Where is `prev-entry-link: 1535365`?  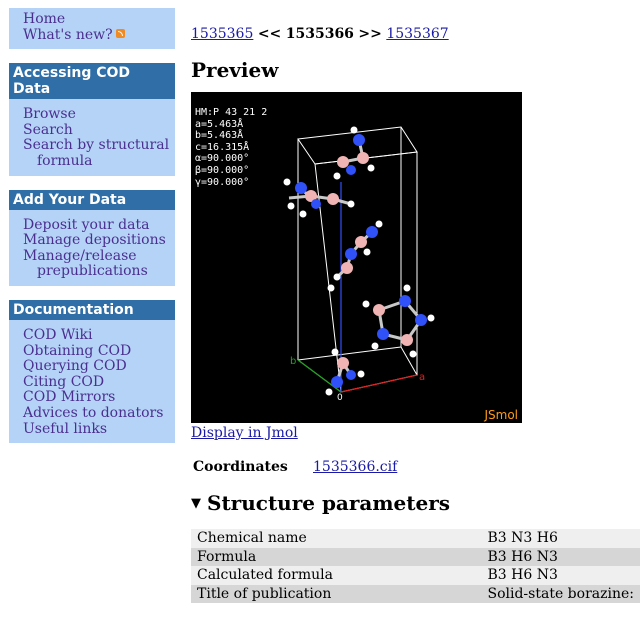
prev-entry-link: 1535365 is located at coordinates (222, 34).